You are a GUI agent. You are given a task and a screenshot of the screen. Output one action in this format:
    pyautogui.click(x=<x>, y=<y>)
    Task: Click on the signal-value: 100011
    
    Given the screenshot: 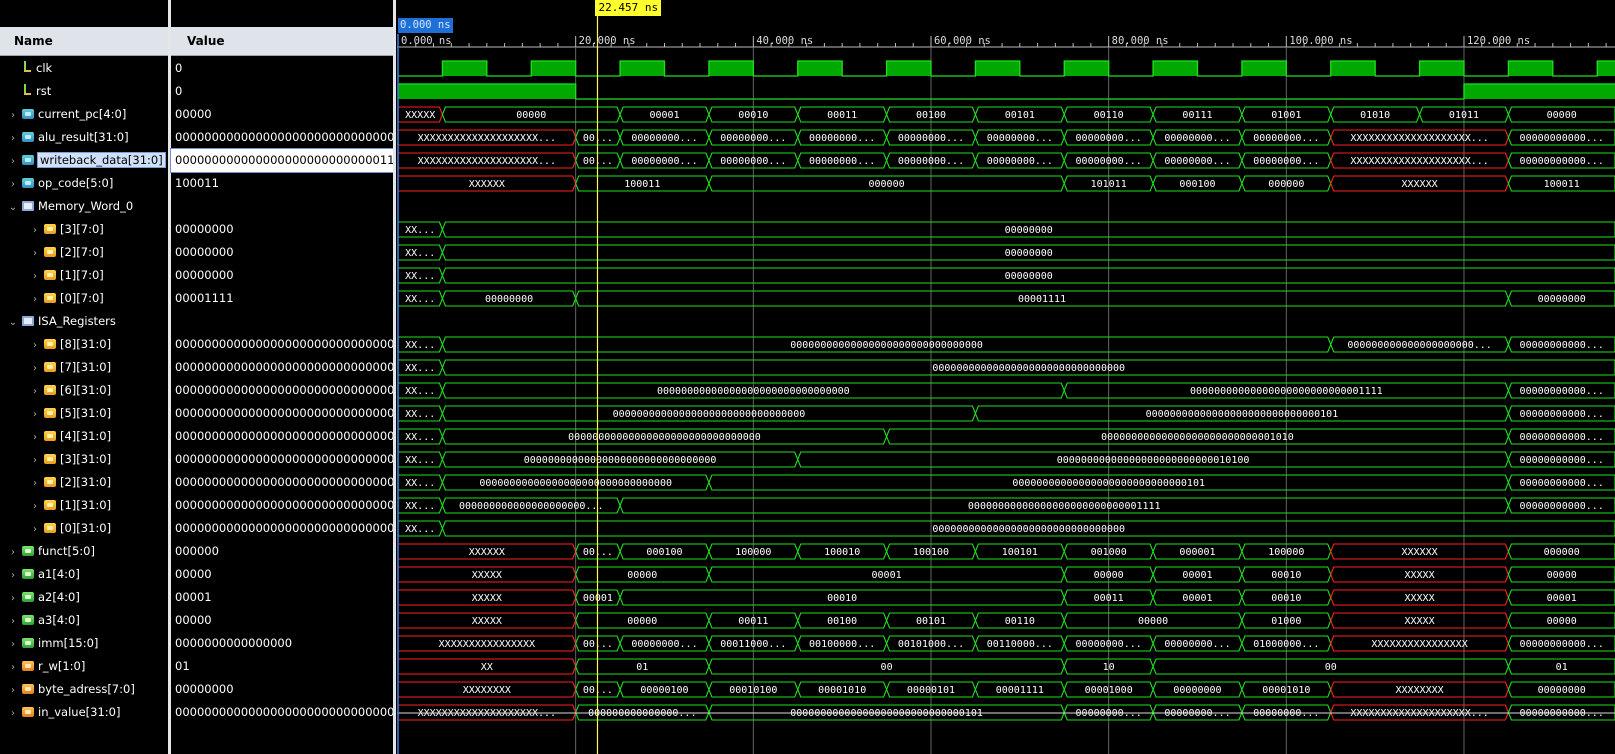 What is the action you would take?
    pyautogui.click(x=282, y=183)
    